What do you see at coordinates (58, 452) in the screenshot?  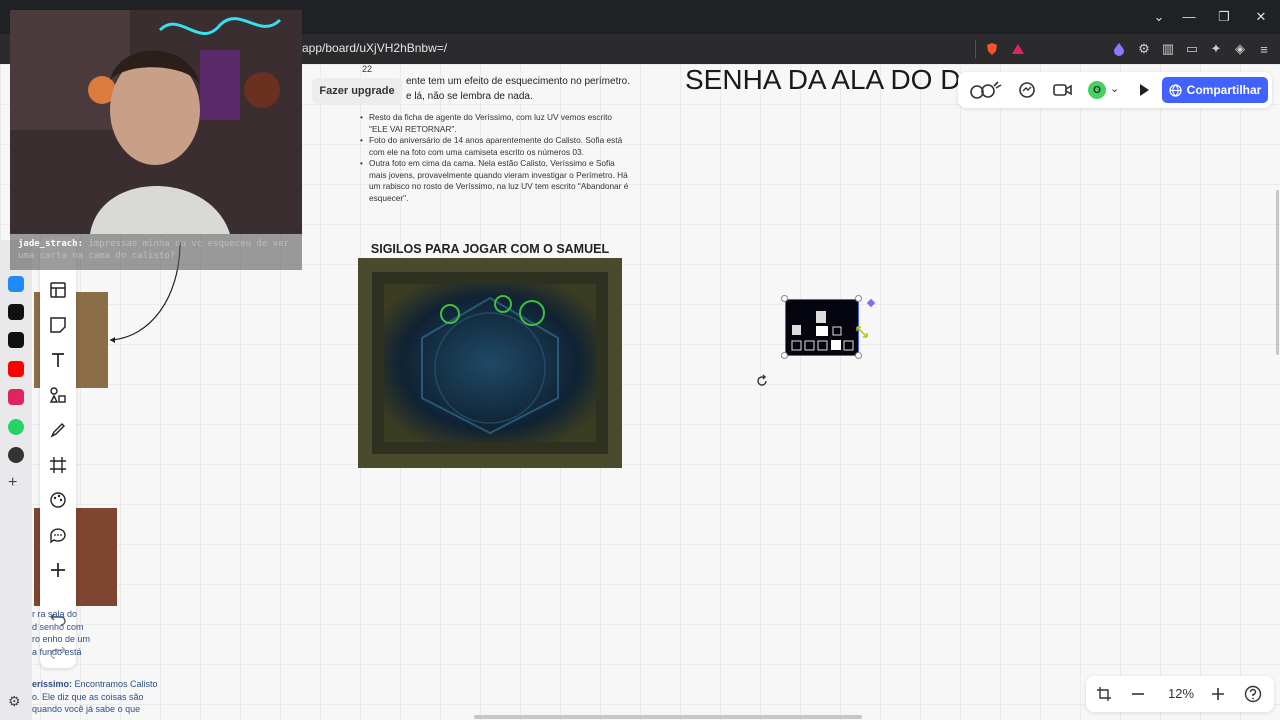 I see `board-toolbar` at bounding box center [58, 452].